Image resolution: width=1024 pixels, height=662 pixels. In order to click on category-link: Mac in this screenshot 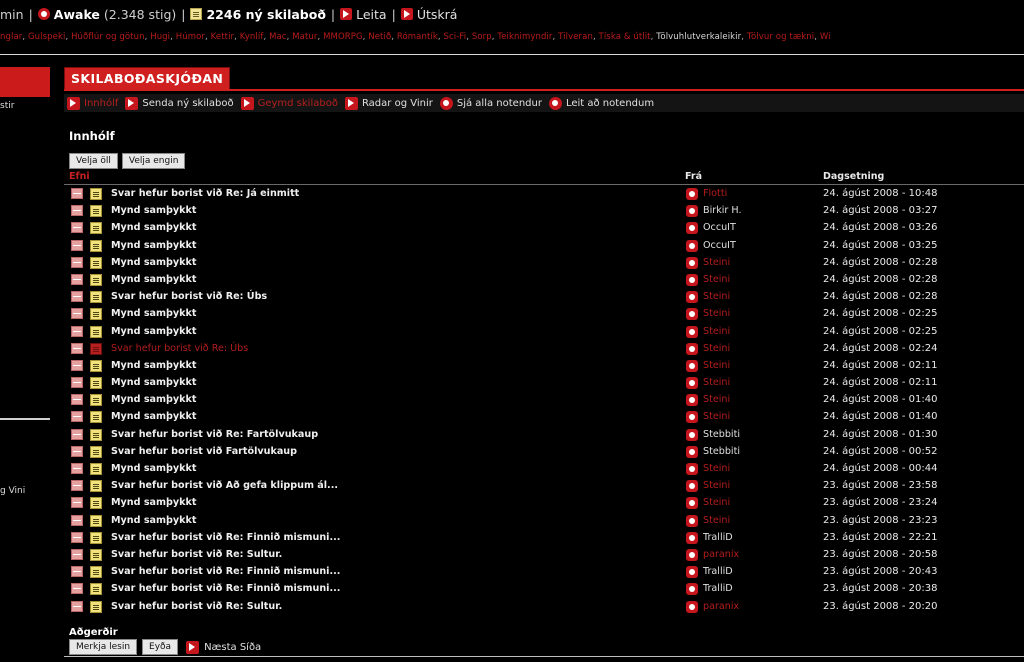, I will do `click(278, 37)`.